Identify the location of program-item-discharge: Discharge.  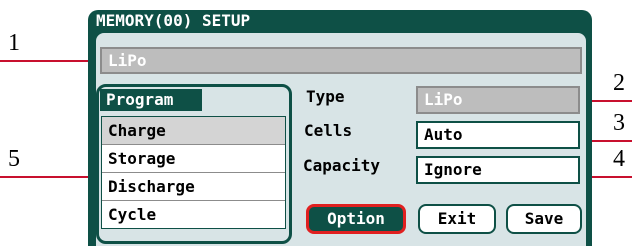
(193, 187).